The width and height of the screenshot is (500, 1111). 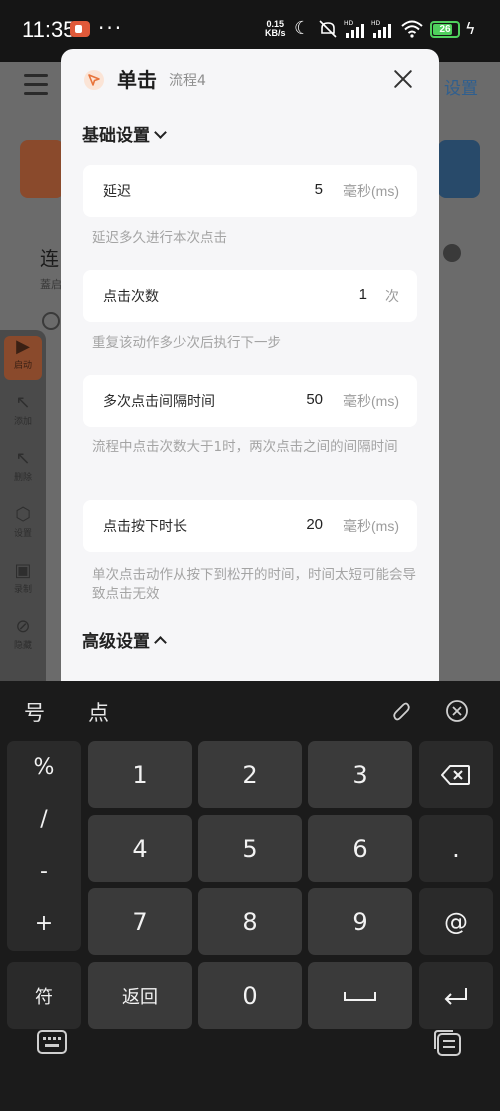 I want to click on screen-record-icon, so click(x=80, y=29).